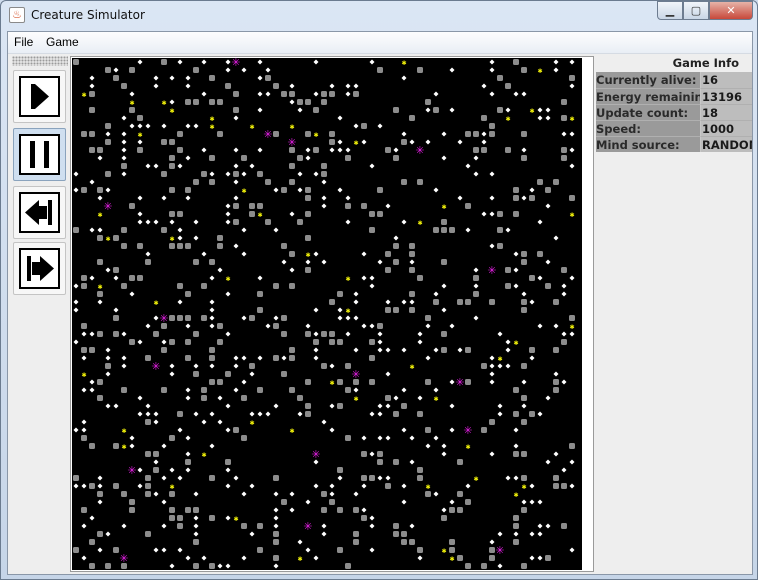  What do you see at coordinates (39, 268) in the screenshot?
I see `step-forward-button` at bounding box center [39, 268].